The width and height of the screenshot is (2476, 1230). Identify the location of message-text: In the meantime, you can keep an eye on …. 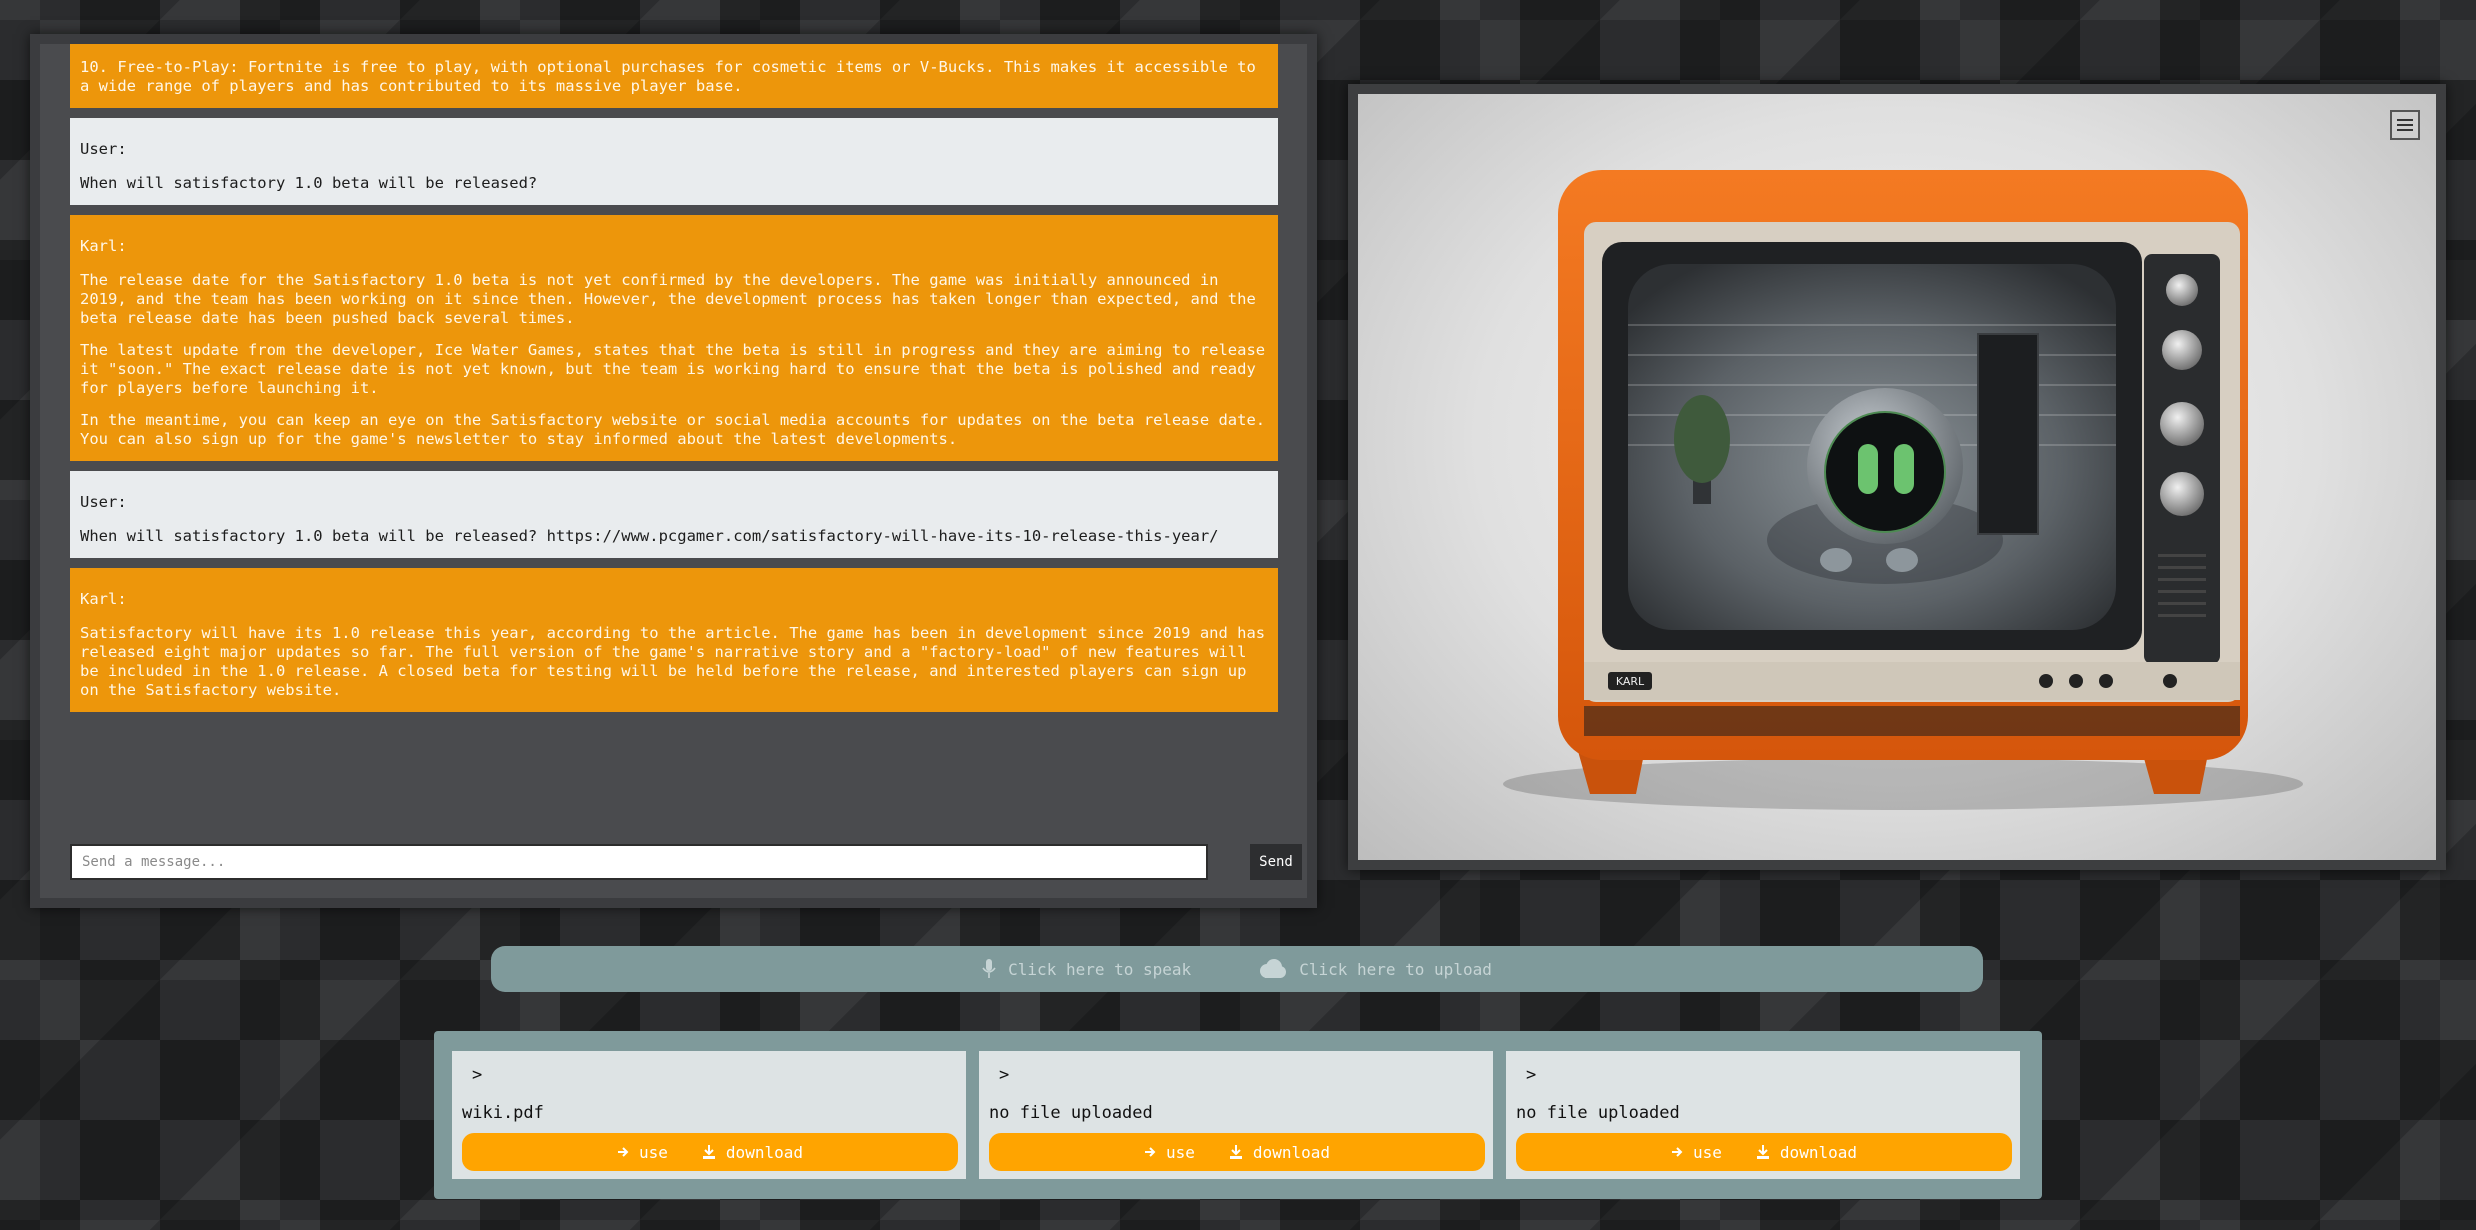
(677, 429).